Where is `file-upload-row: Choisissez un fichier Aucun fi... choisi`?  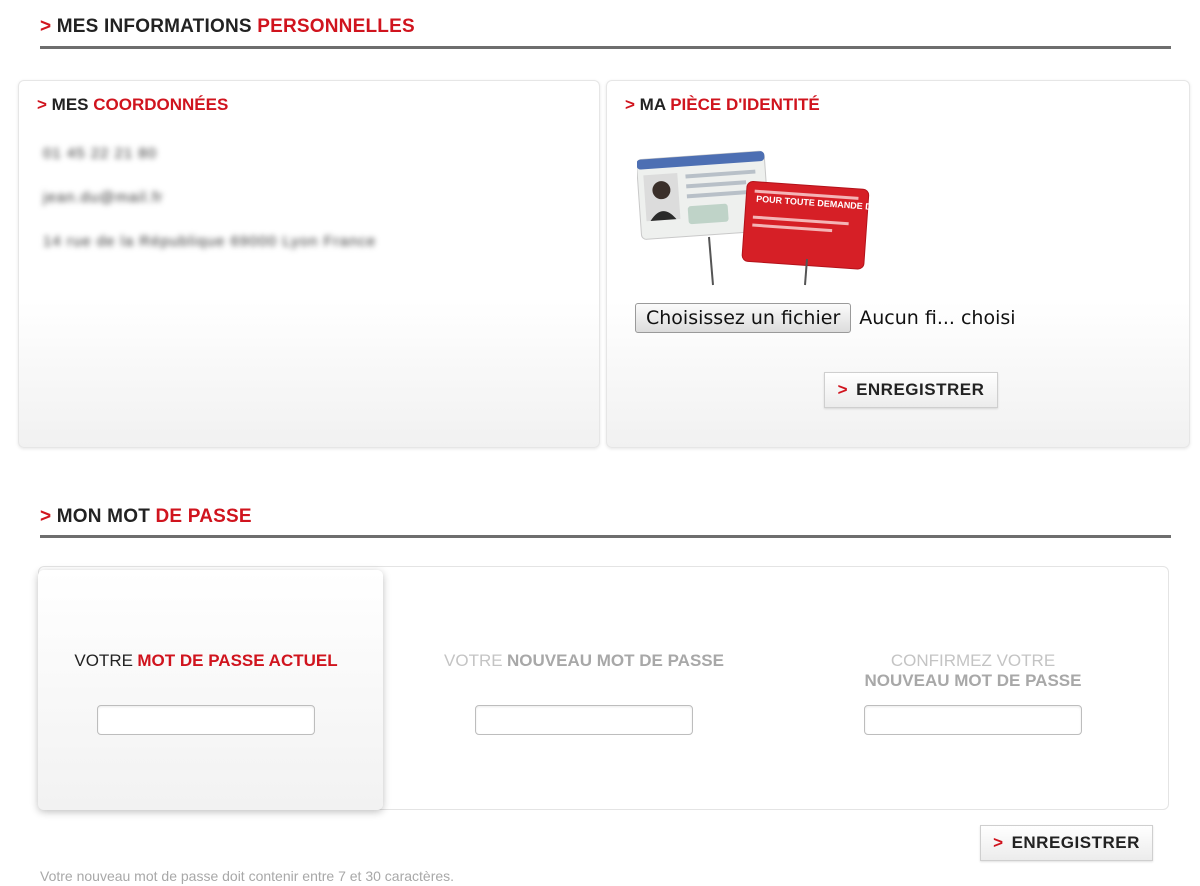 file-upload-row: Choisissez un fichier Aucun fi... choisi is located at coordinates (825, 318).